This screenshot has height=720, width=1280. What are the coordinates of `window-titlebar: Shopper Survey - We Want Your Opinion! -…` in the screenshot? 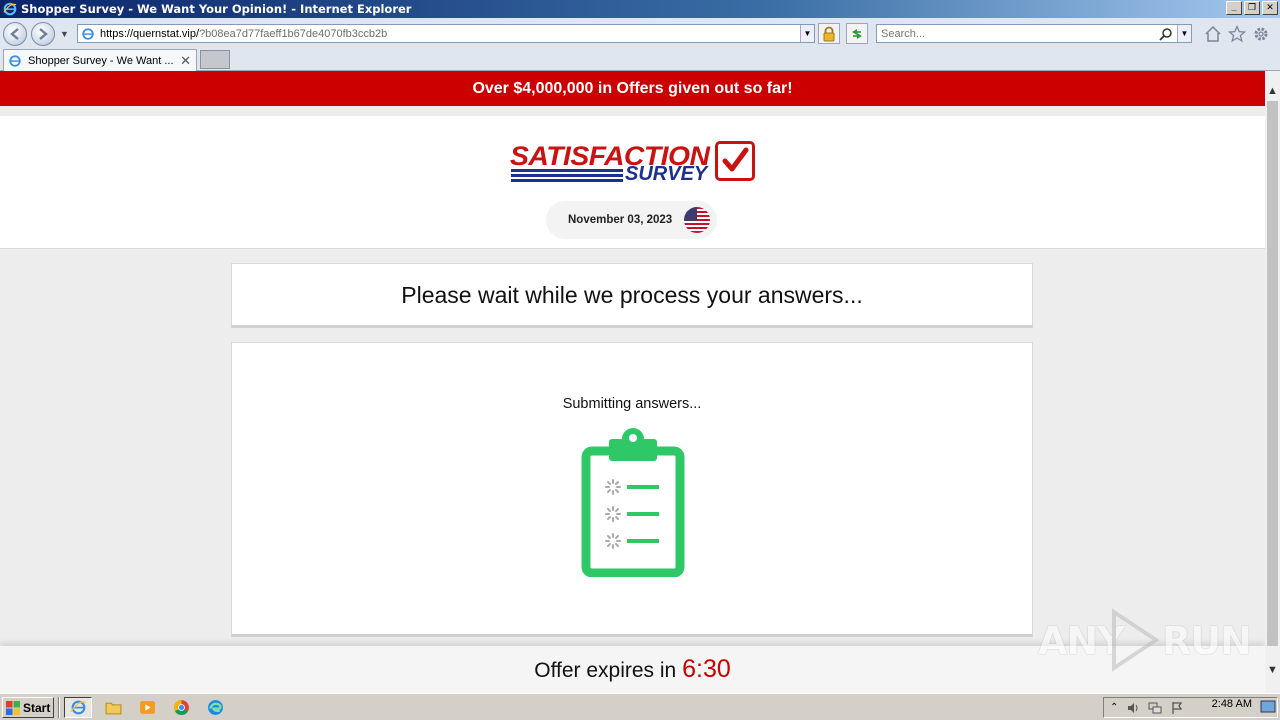 It's located at (640, 9).